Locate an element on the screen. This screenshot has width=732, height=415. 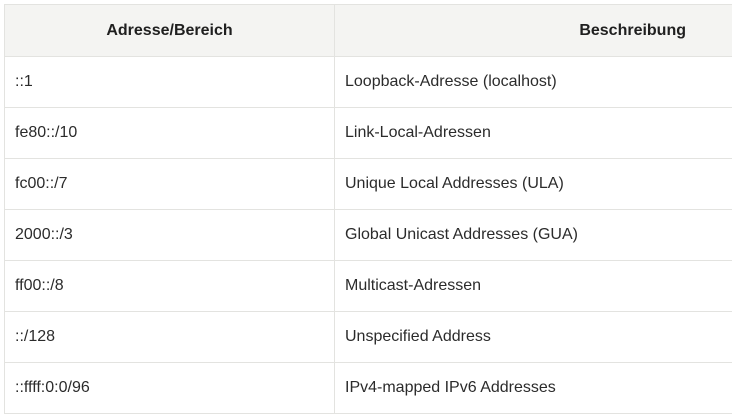
table-row: ::/128 Unspecified Address is located at coordinates (368, 337).